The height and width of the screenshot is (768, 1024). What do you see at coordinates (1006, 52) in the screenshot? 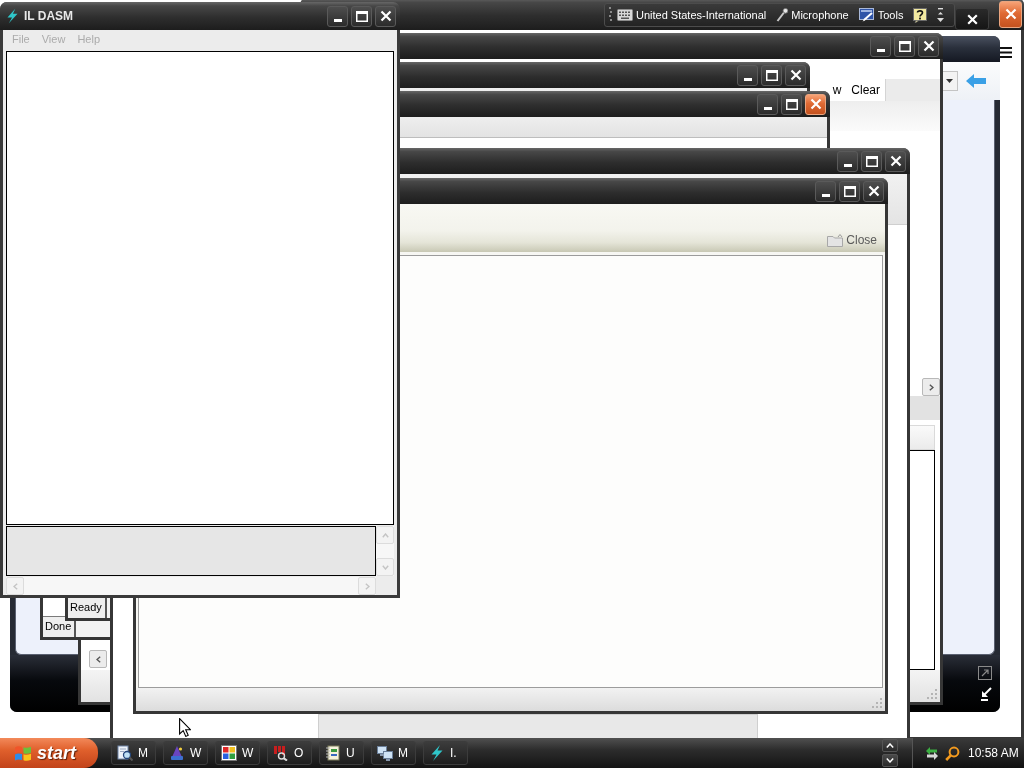
I see `menu-icon` at bounding box center [1006, 52].